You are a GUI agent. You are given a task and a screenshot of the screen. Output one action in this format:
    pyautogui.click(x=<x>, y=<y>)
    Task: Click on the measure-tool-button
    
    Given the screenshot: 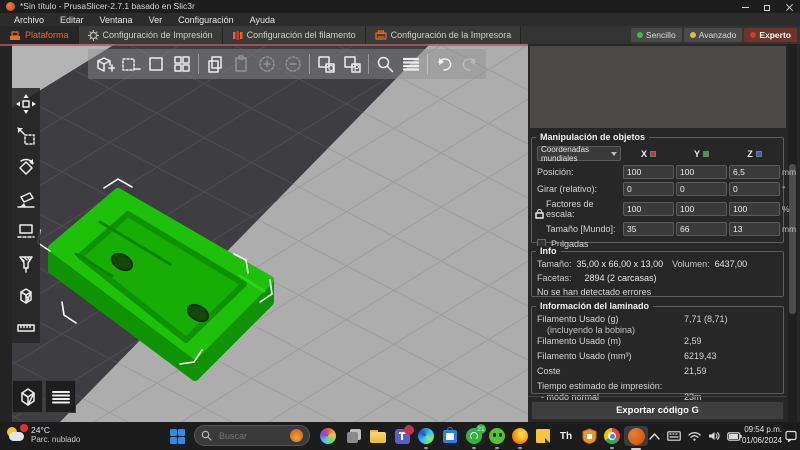 What is the action you would take?
    pyautogui.click(x=26, y=327)
    